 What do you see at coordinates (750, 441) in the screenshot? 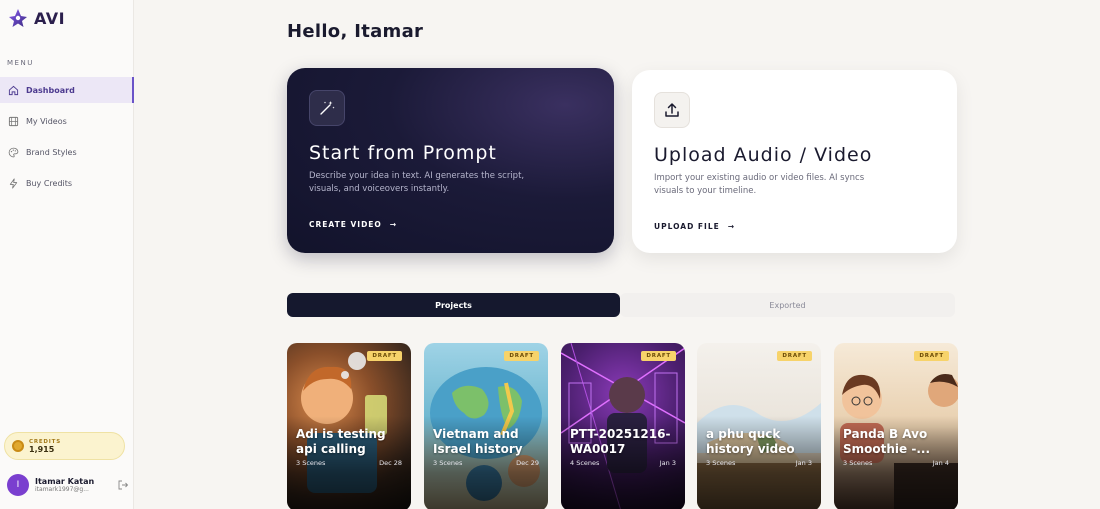
I see `project-title: a phu quck history video` at bounding box center [750, 441].